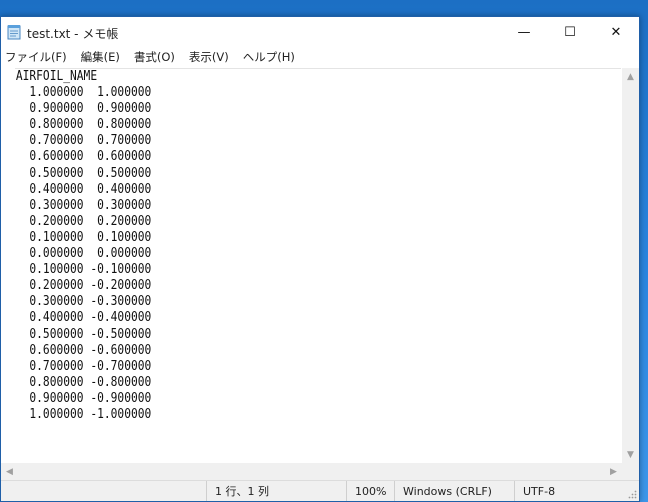 Image resolution: width=648 pixels, height=502 pixels. What do you see at coordinates (276, 491) in the screenshot?
I see `status-cursor-position: 1 行、1 列` at bounding box center [276, 491].